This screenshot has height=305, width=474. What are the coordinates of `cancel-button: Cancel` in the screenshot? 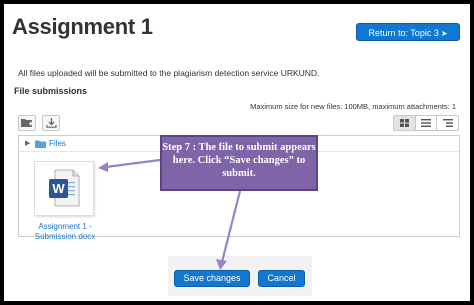 It's located at (281, 278).